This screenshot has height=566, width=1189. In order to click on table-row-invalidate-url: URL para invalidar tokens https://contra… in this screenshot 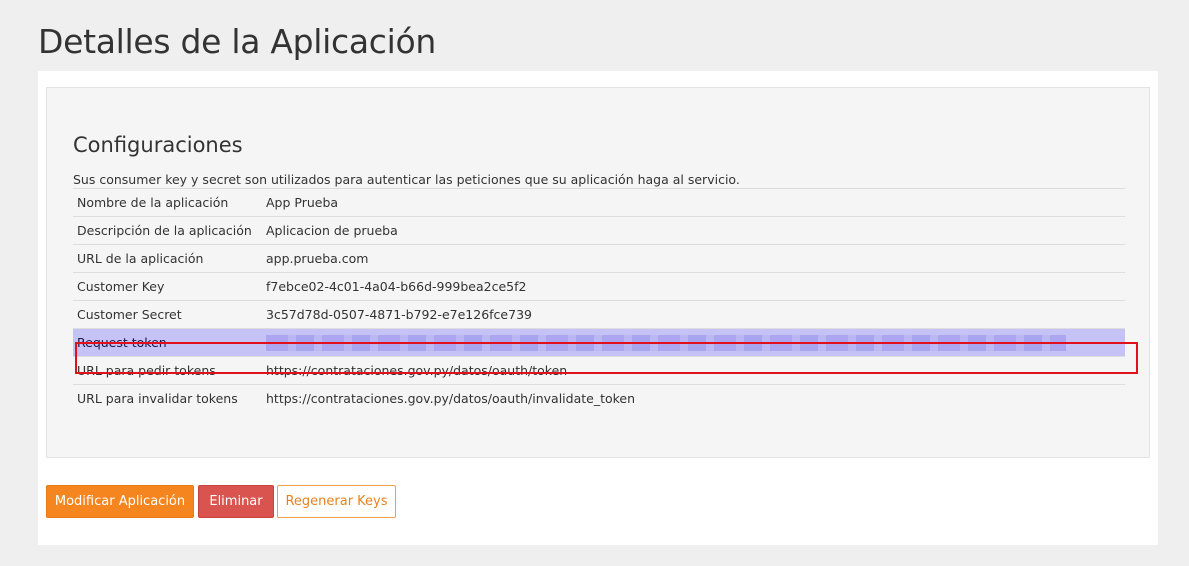, I will do `click(599, 398)`.